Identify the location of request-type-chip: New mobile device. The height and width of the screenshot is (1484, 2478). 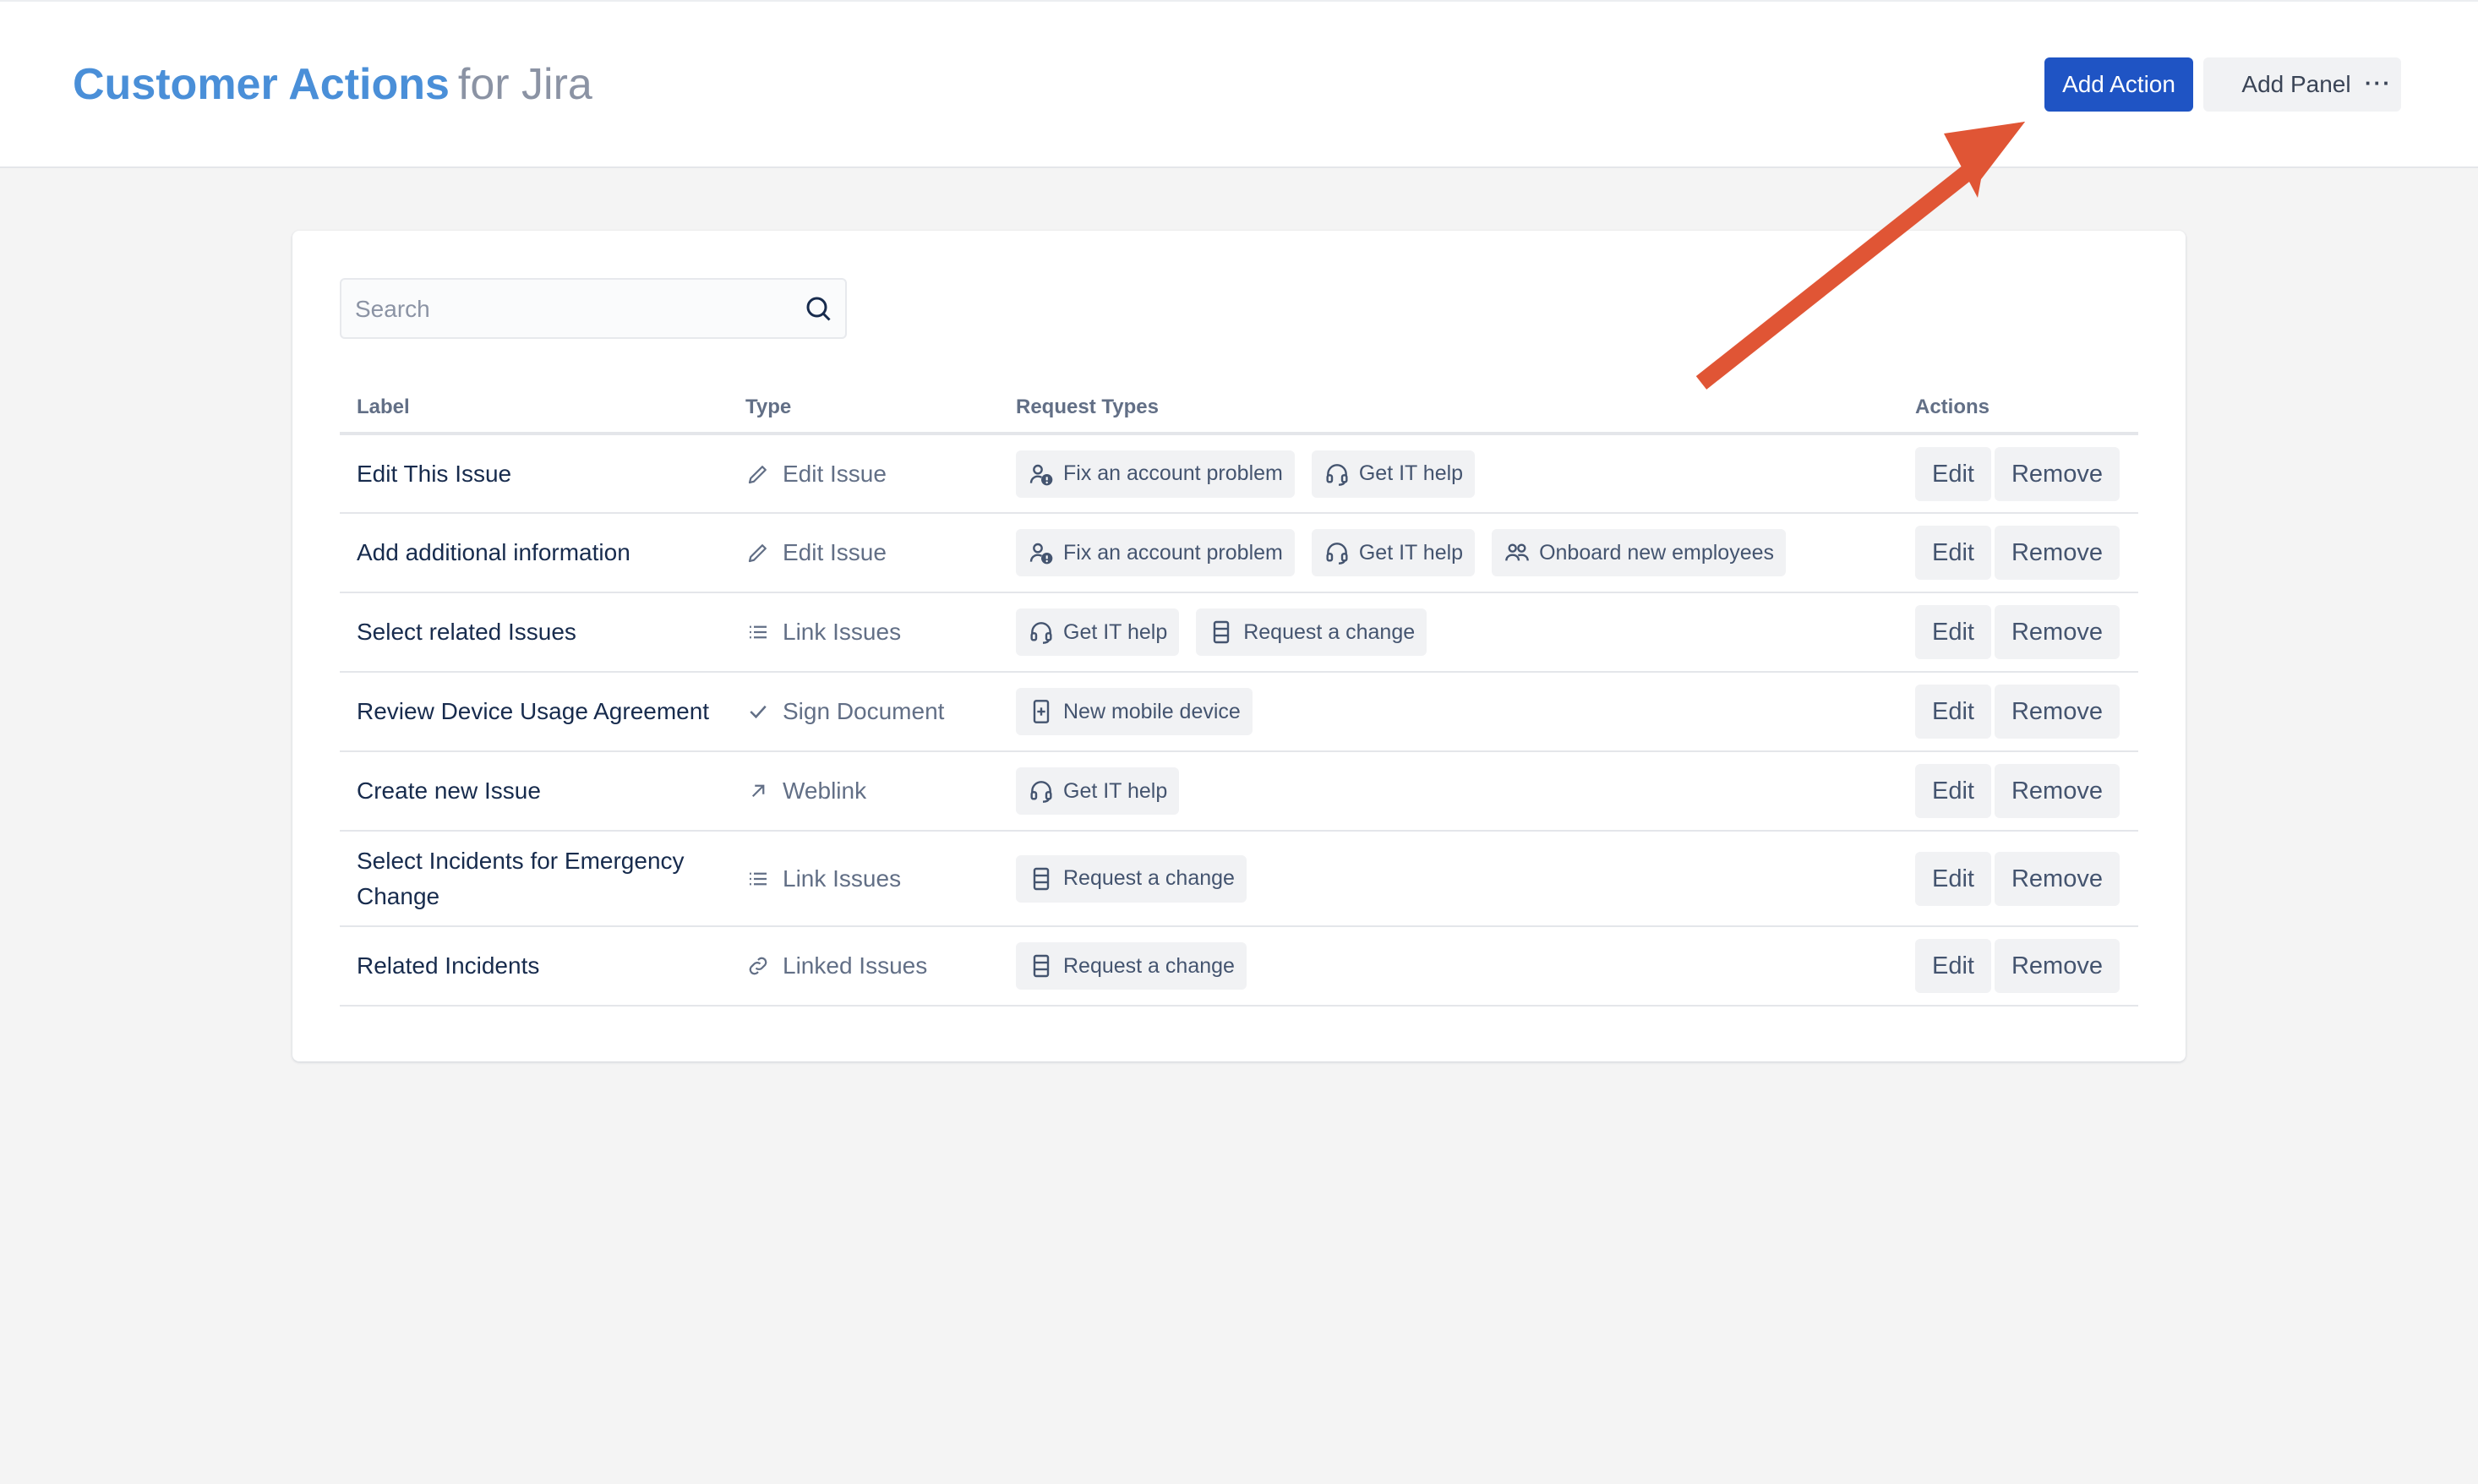
(1134, 711).